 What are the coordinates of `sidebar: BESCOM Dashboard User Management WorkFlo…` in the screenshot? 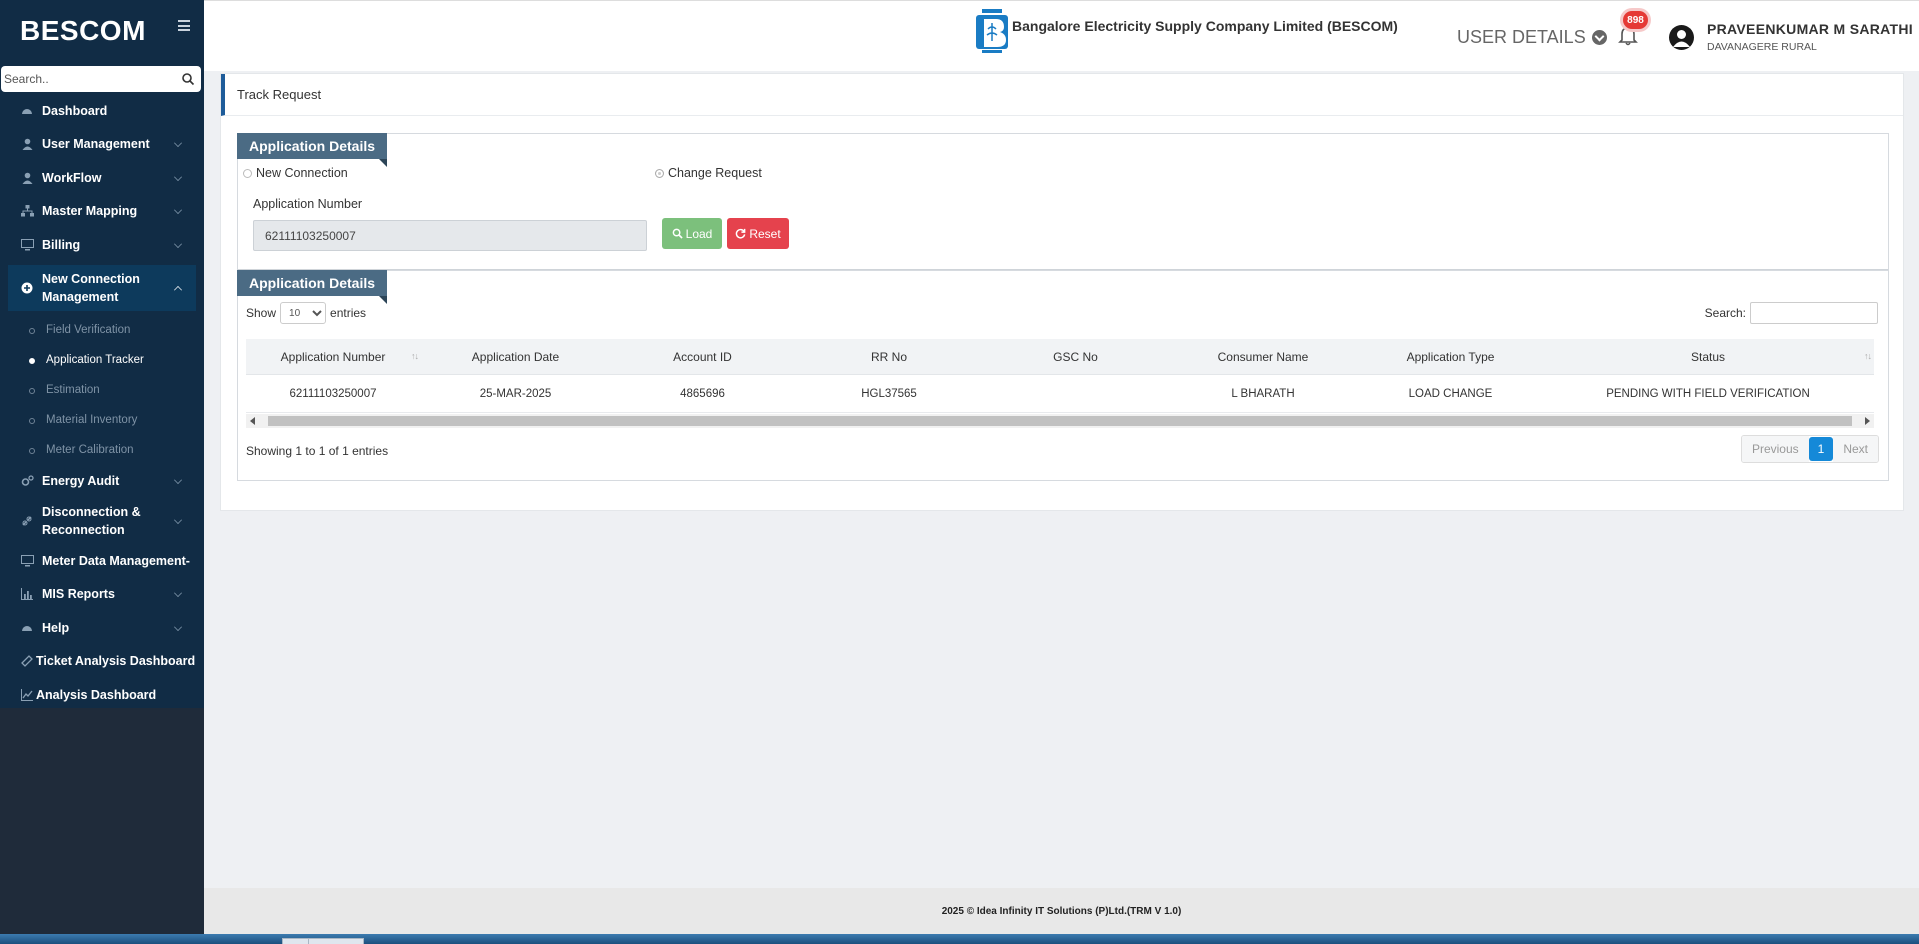 It's located at (102, 467).